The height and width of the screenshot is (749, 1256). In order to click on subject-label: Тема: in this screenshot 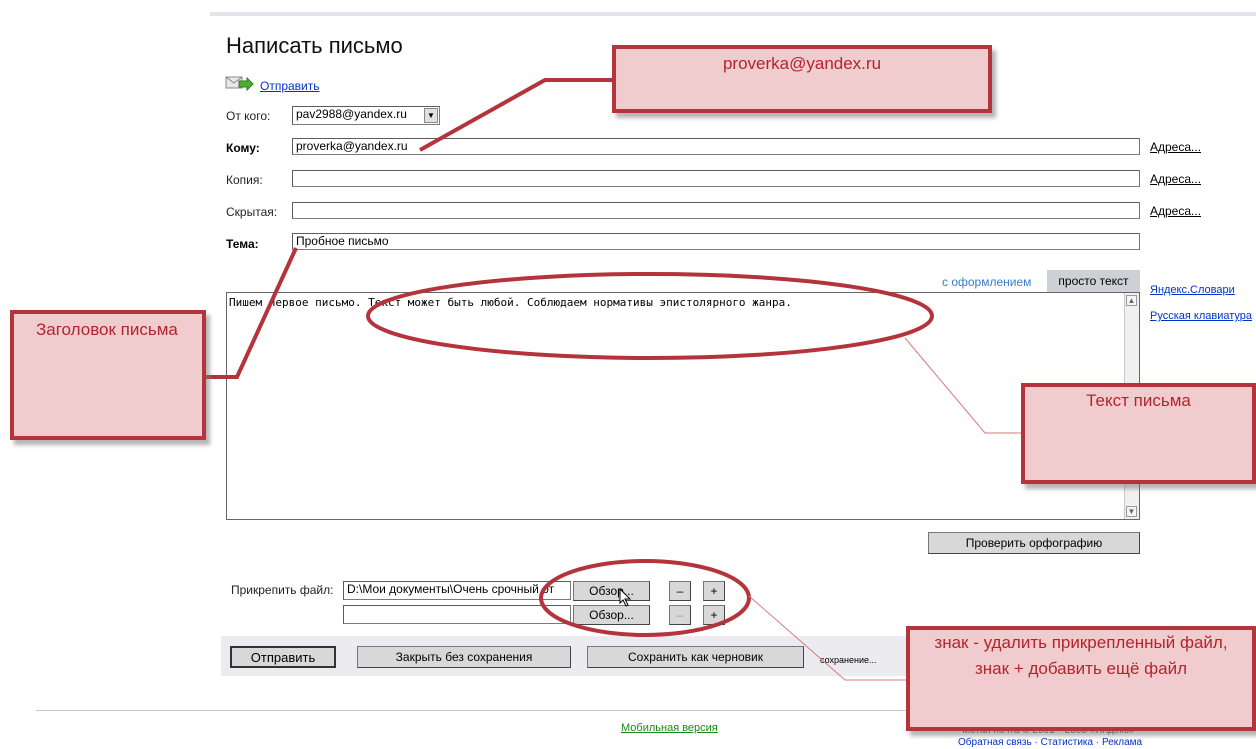, I will do `click(242, 244)`.